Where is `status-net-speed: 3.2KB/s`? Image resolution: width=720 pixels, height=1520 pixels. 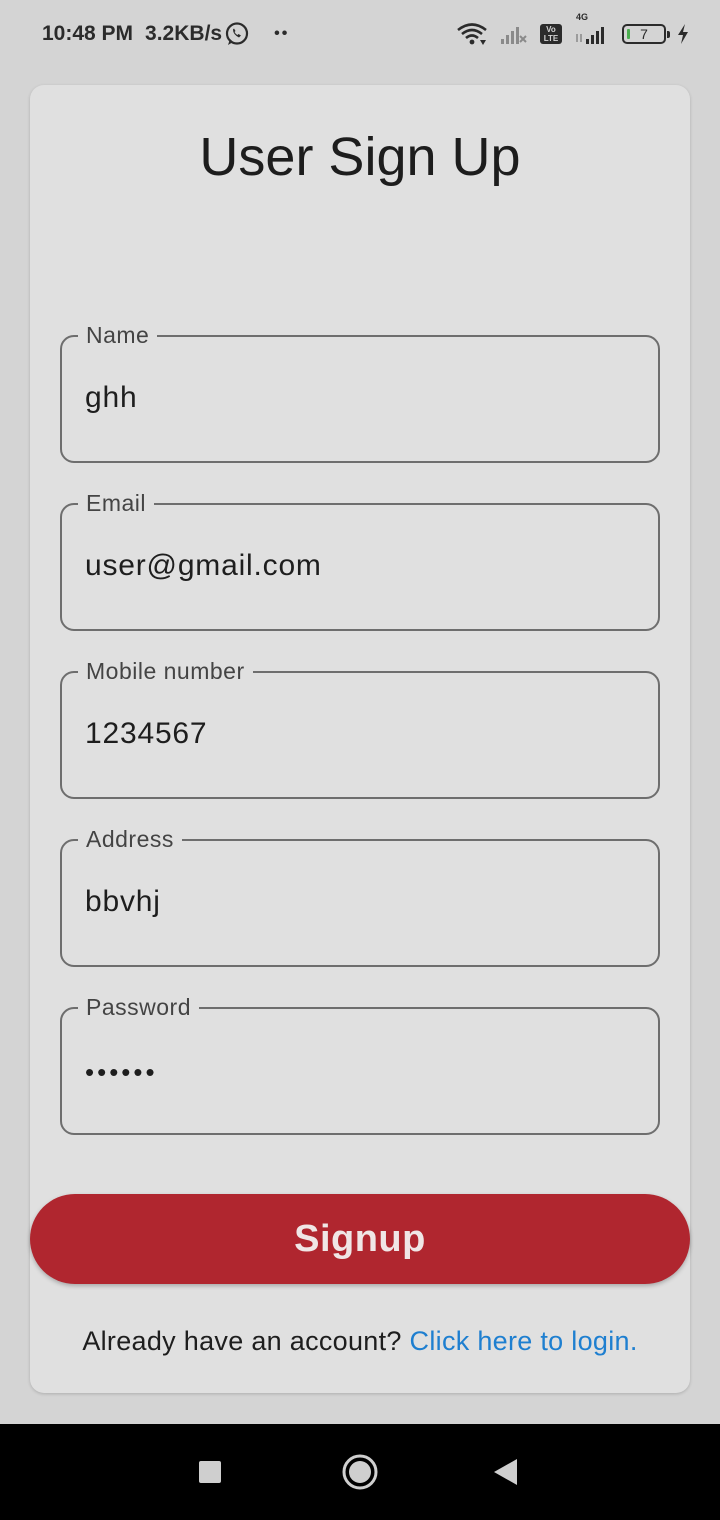 status-net-speed: 3.2KB/s is located at coordinates (184, 33).